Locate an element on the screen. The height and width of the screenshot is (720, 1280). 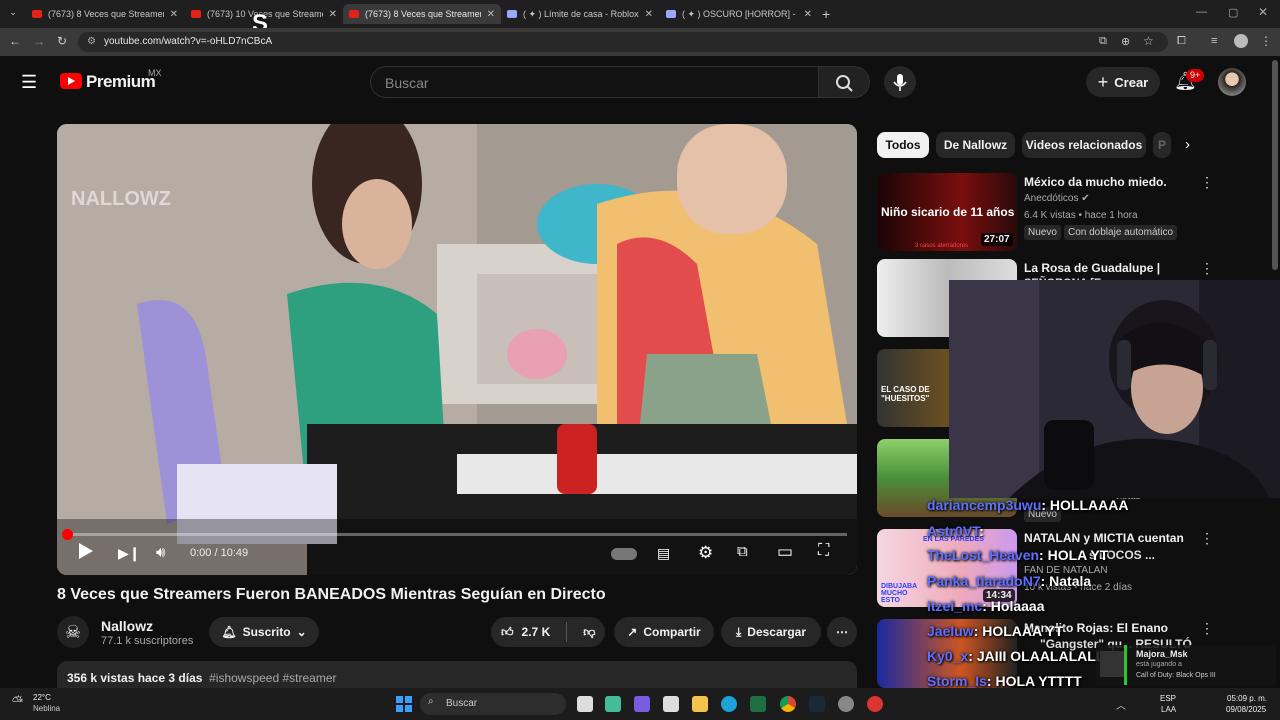
obs-icon is located at coordinates (846, 704).